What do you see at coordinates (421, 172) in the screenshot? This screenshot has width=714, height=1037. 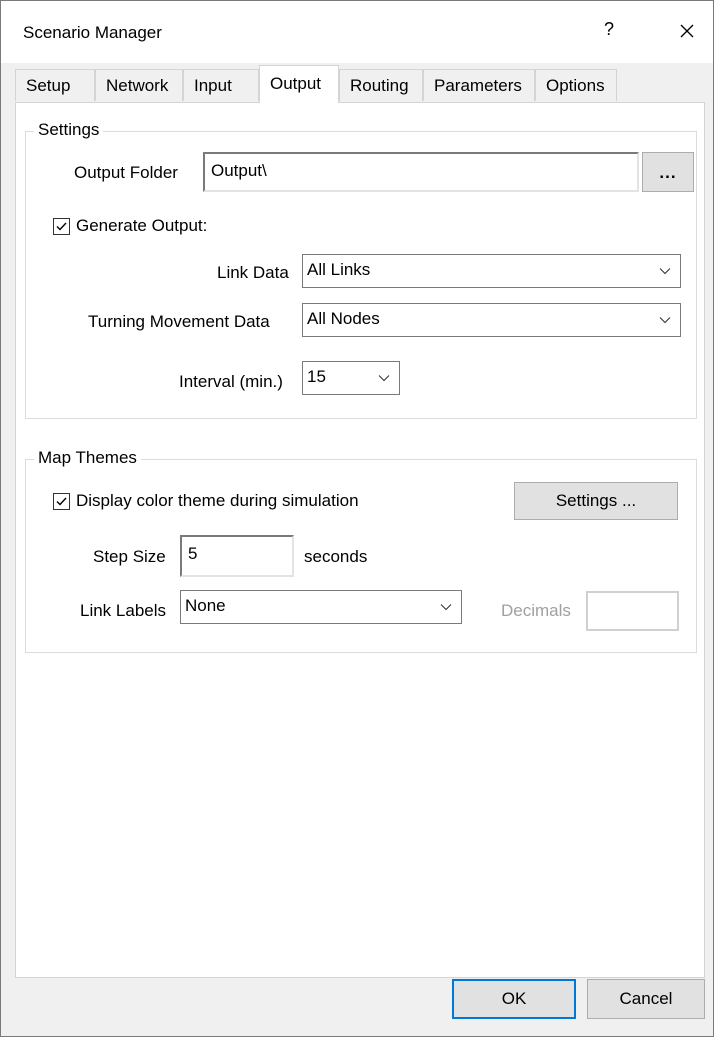 I see `output-folder-input: Output\` at bounding box center [421, 172].